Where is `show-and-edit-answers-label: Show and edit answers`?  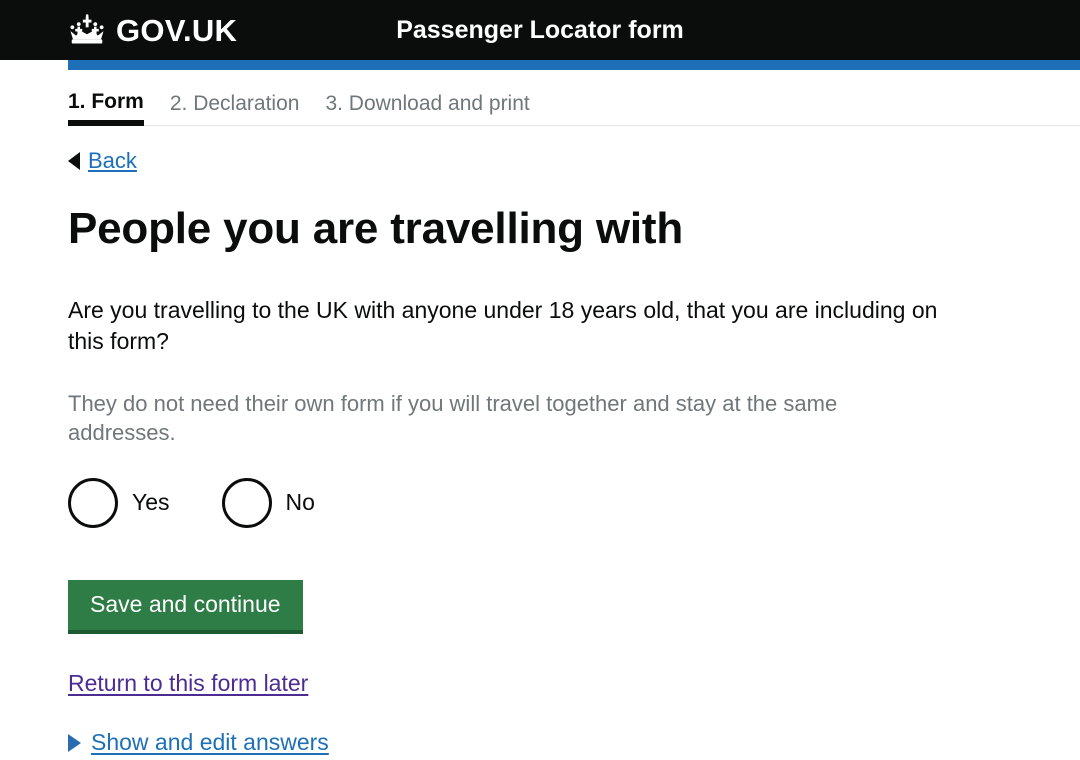 show-and-edit-answers-label: Show and edit answers is located at coordinates (210, 742).